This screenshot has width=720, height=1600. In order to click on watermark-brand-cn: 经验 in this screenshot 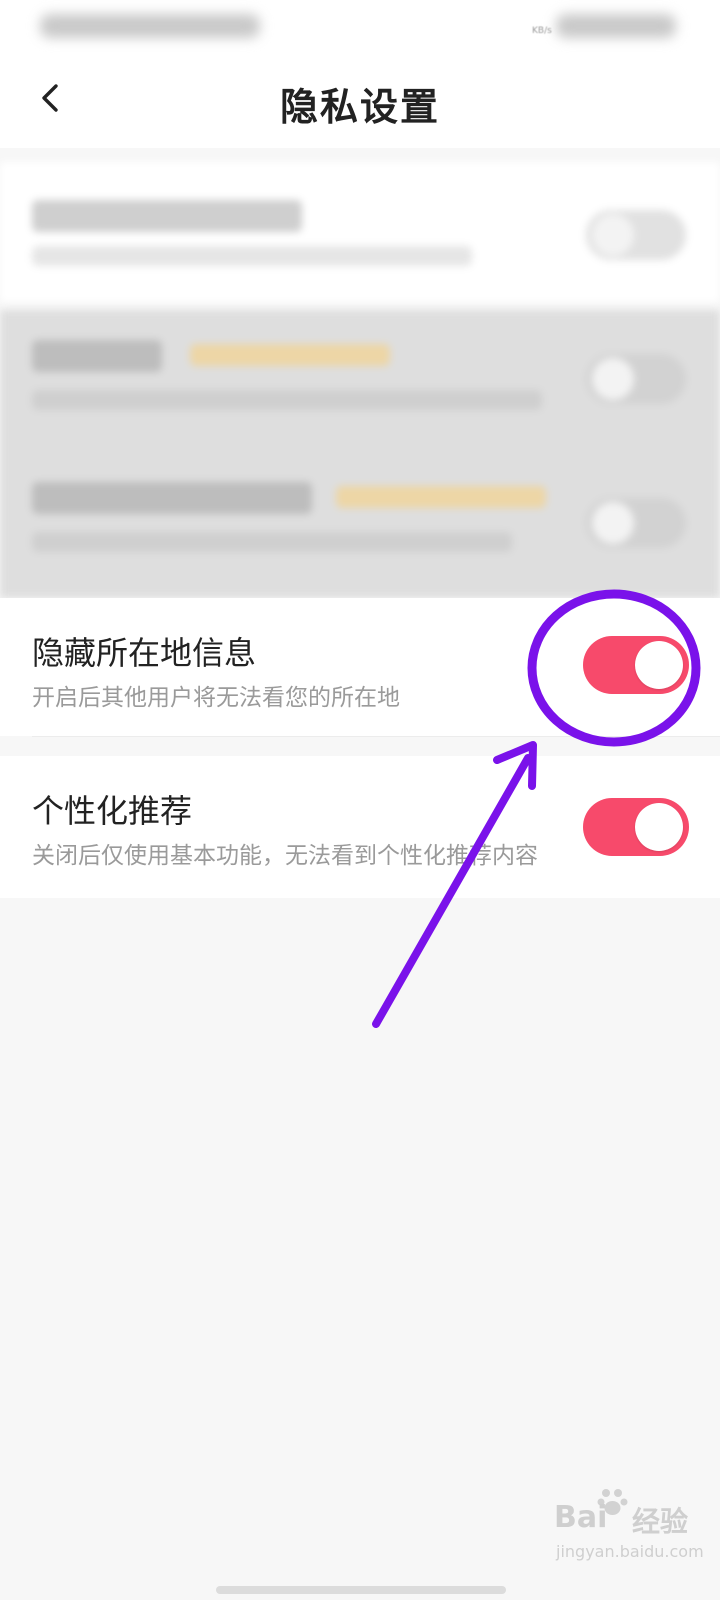, I will do `click(660, 1521)`.